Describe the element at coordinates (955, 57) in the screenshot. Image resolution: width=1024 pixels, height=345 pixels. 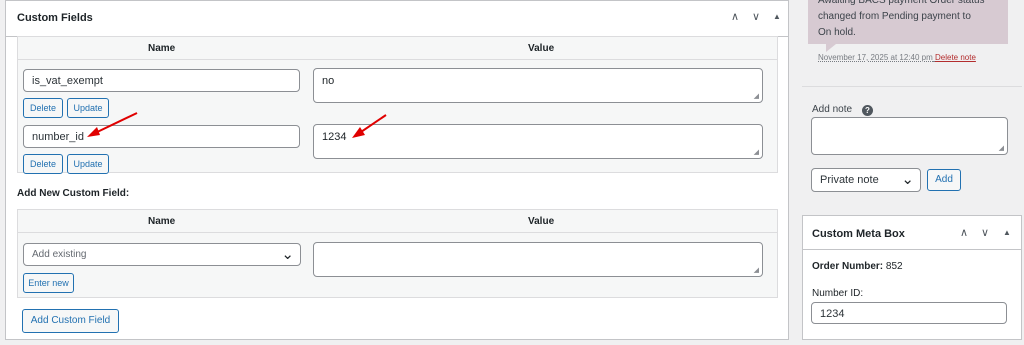
I see `delete-note-link: Delete note` at that location.